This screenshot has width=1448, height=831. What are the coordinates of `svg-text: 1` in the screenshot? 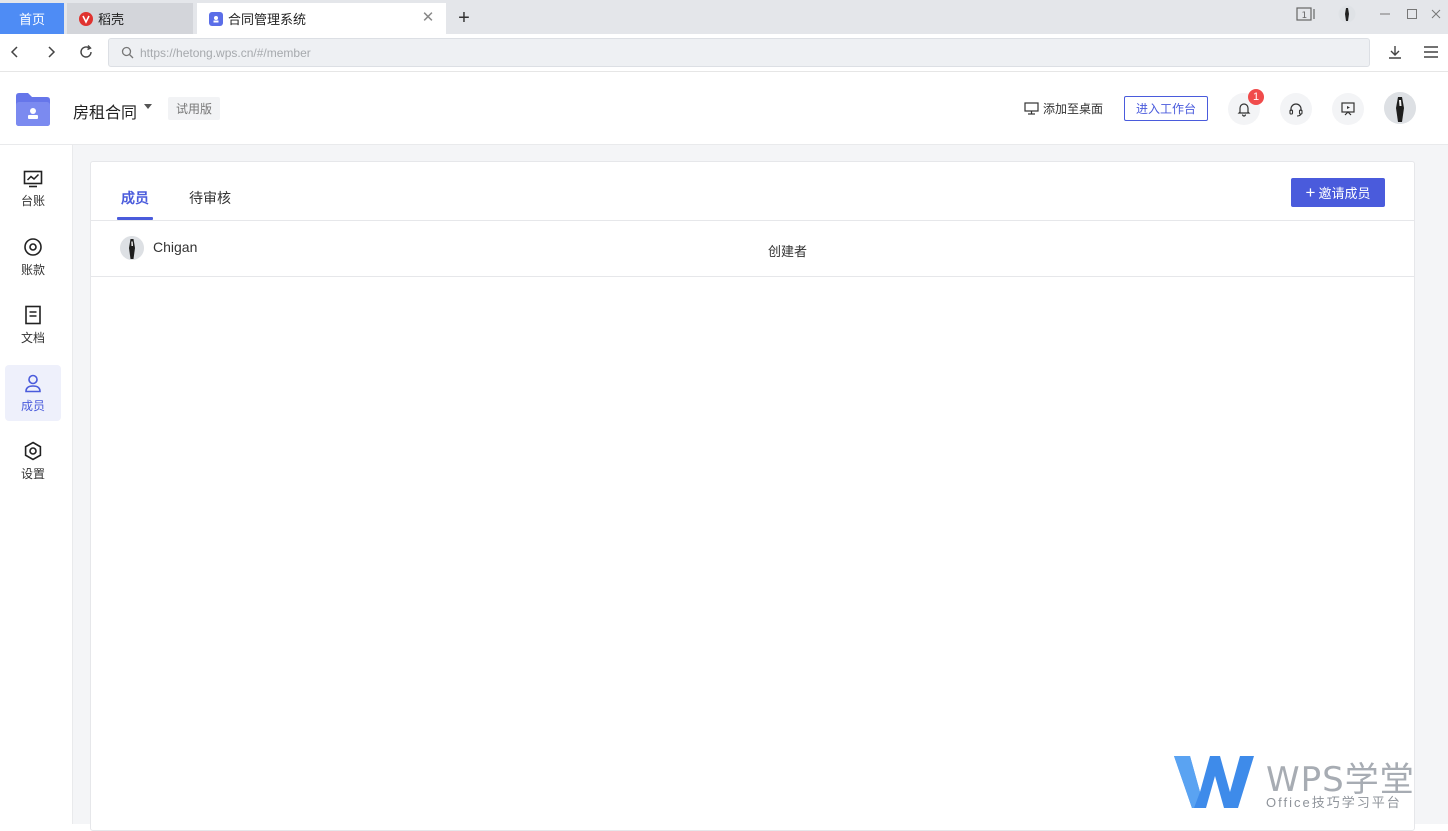 It's located at (1305, 16).